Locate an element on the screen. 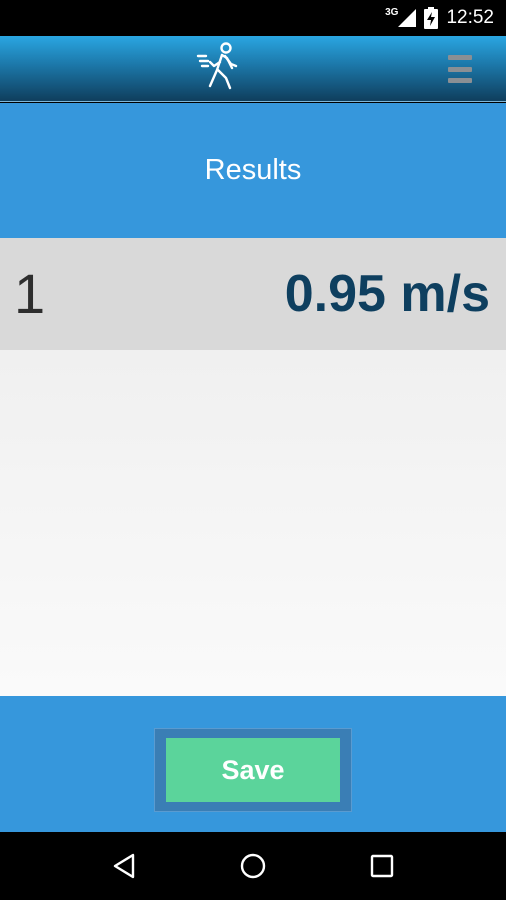 This screenshot has height=900, width=506. results-title: Results is located at coordinates (253, 170).